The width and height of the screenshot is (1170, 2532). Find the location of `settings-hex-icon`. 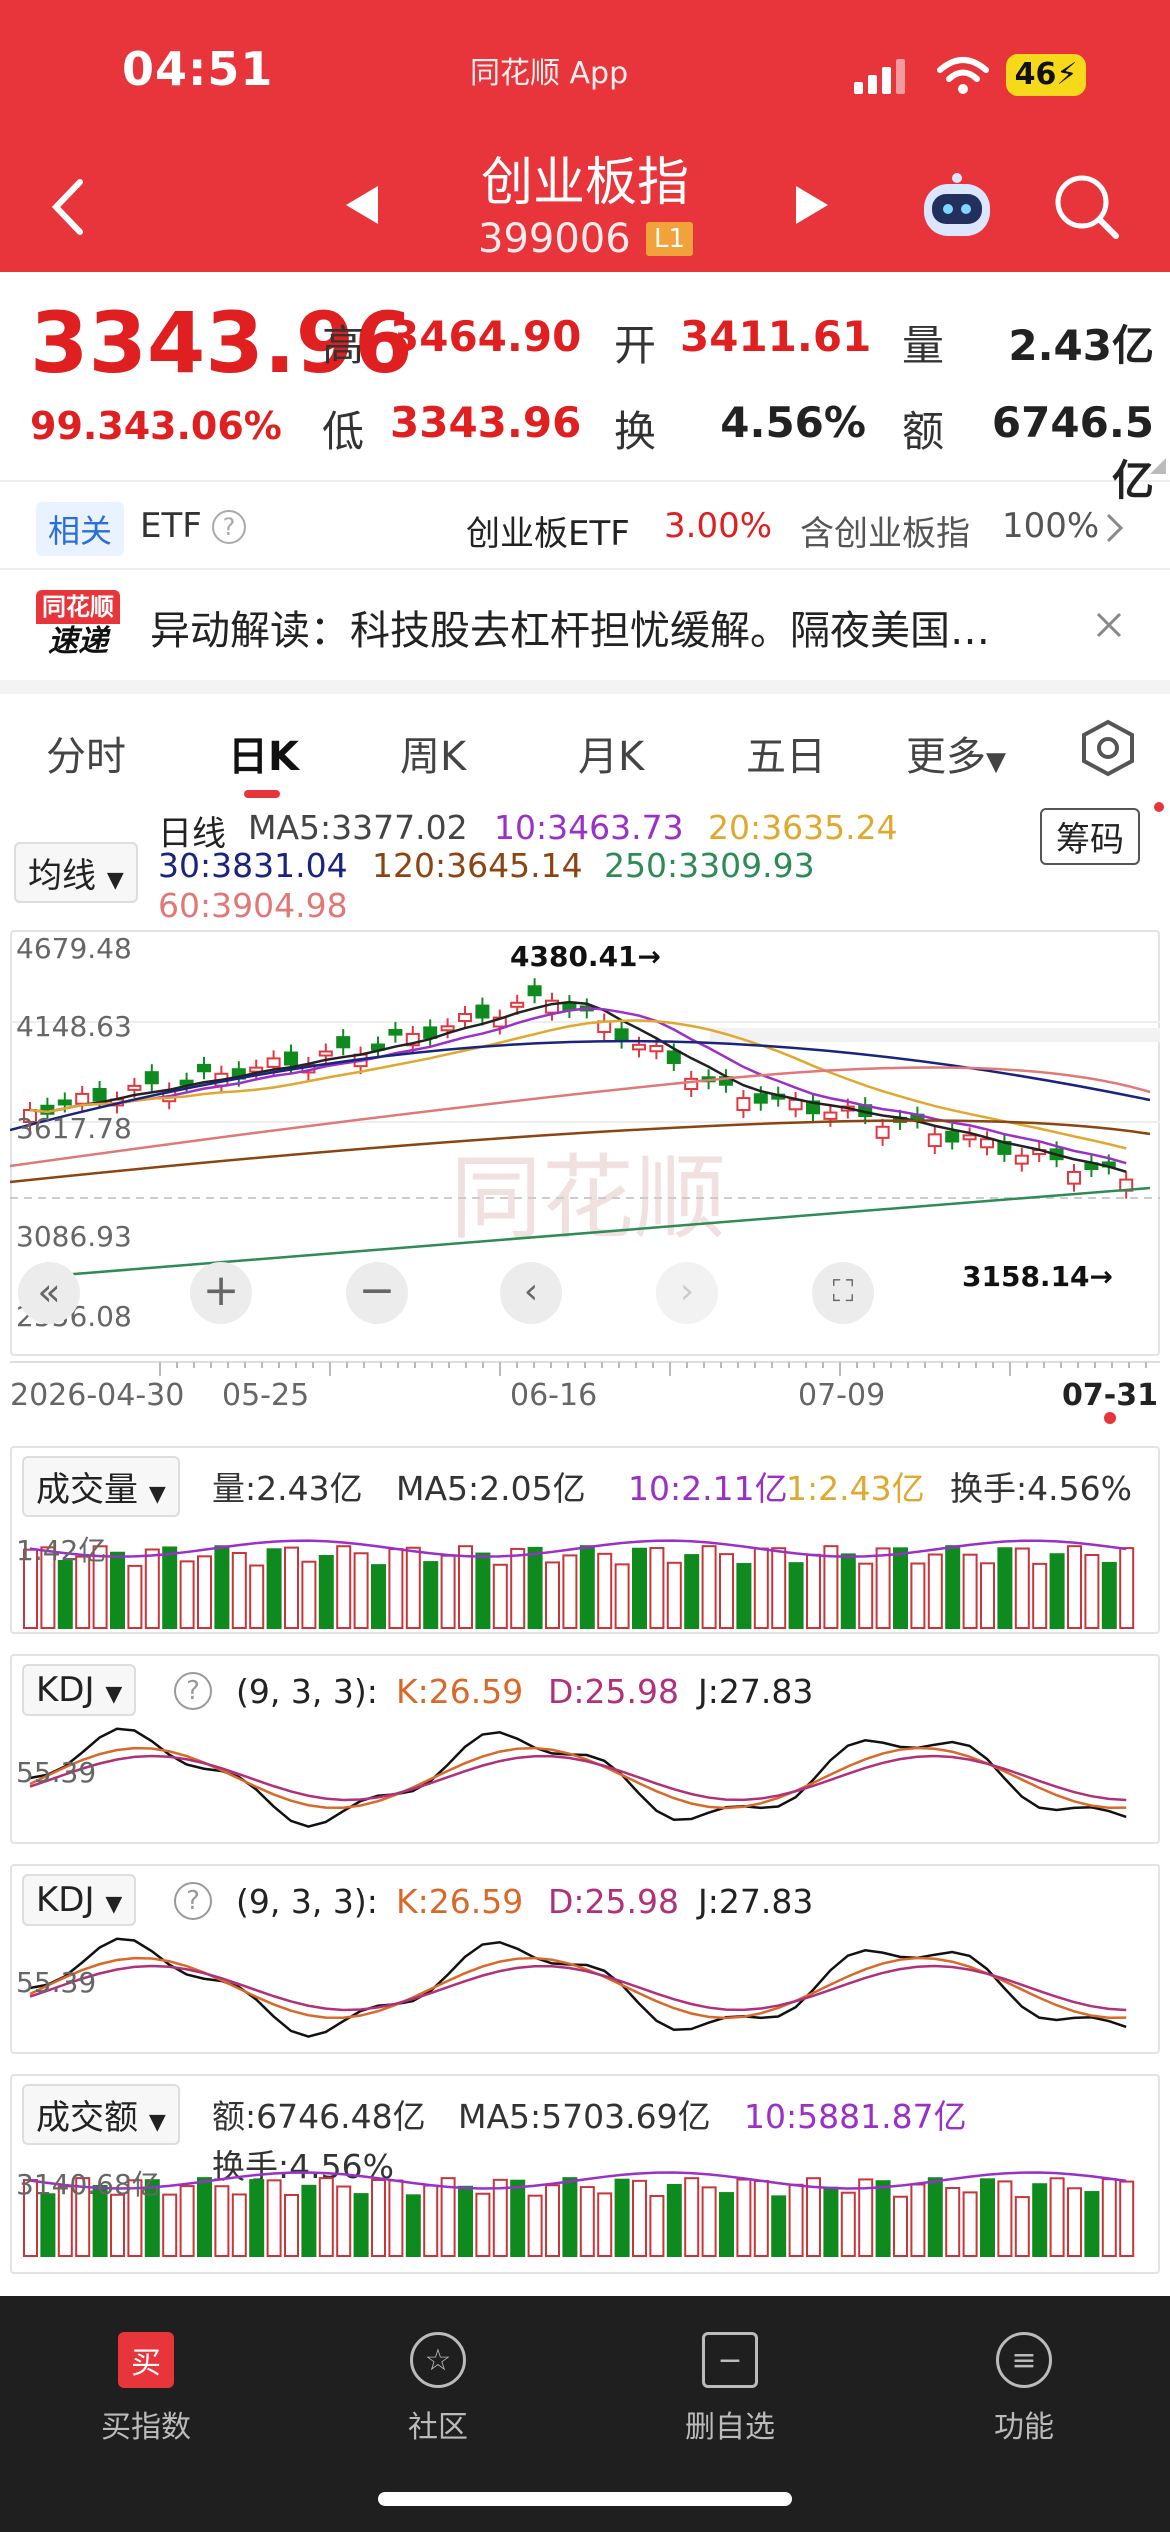

settings-hex-icon is located at coordinates (1108, 748).